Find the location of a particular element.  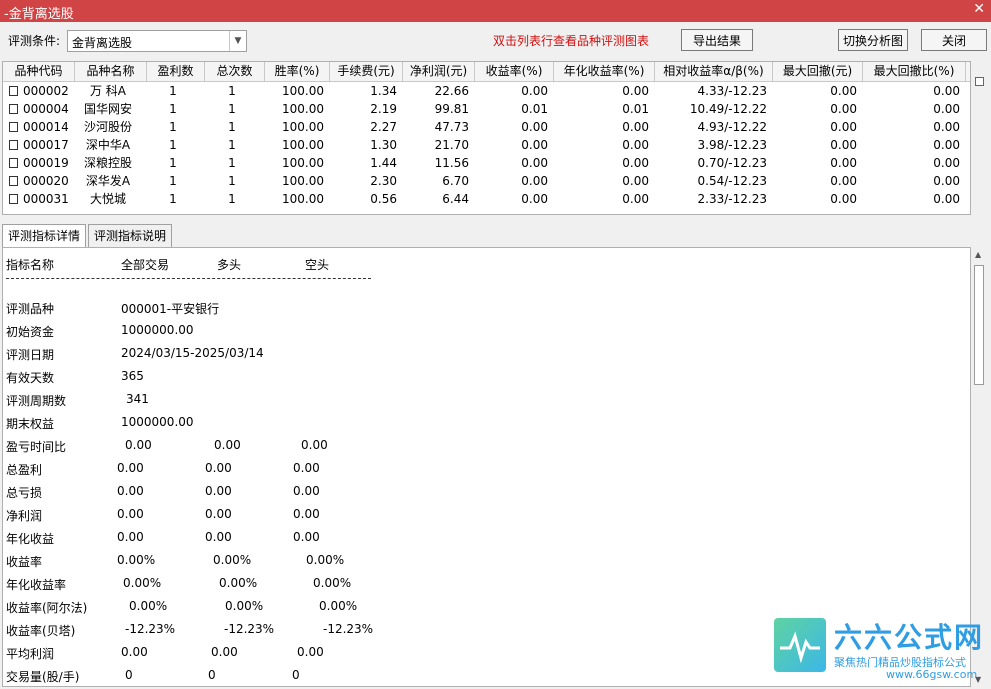

info-label: 期末权益 is located at coordinates (30, 424).